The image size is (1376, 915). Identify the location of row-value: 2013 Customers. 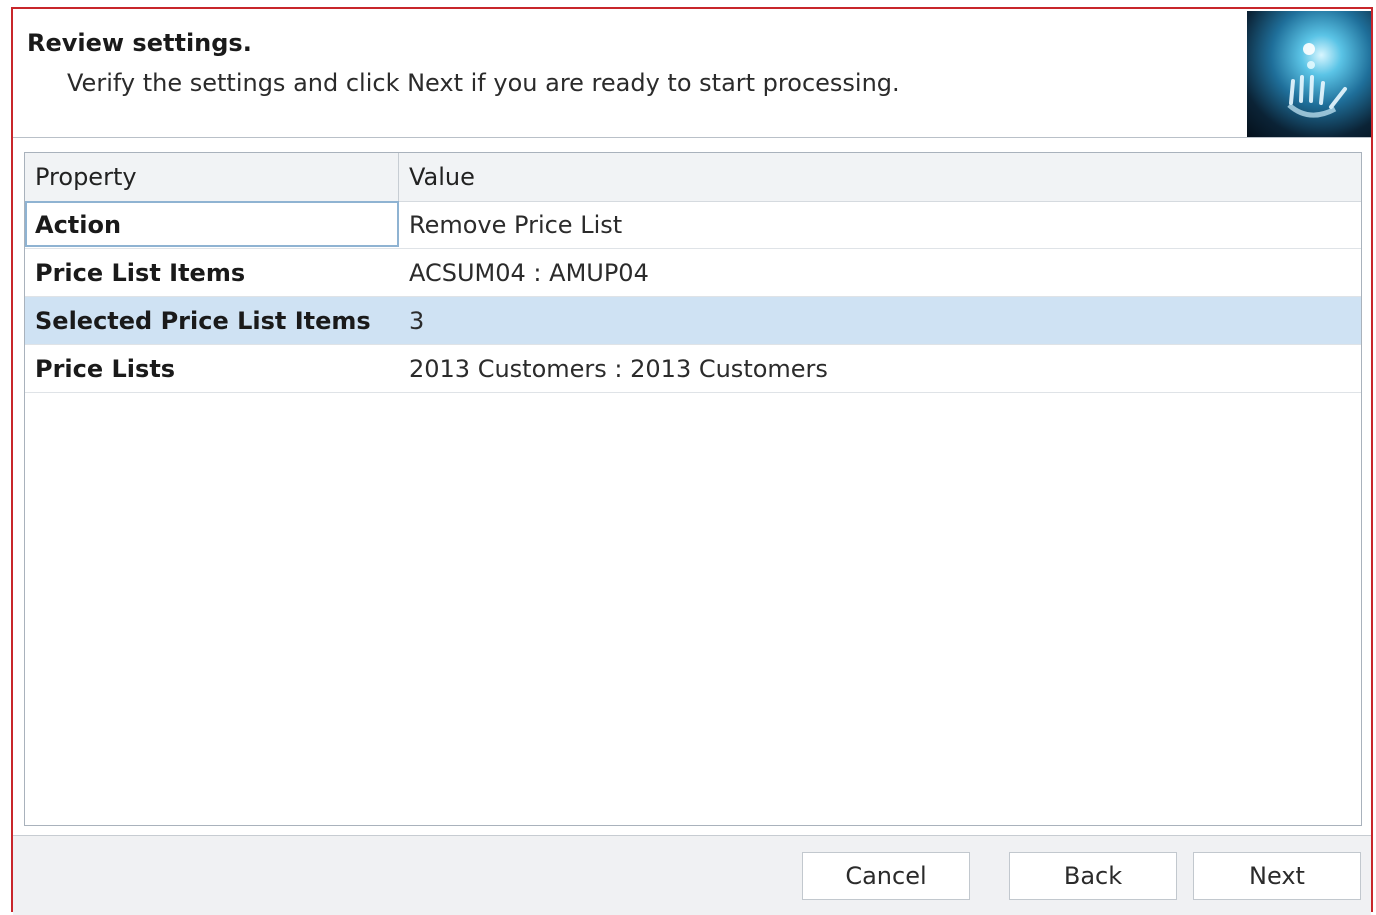
(618, 369).